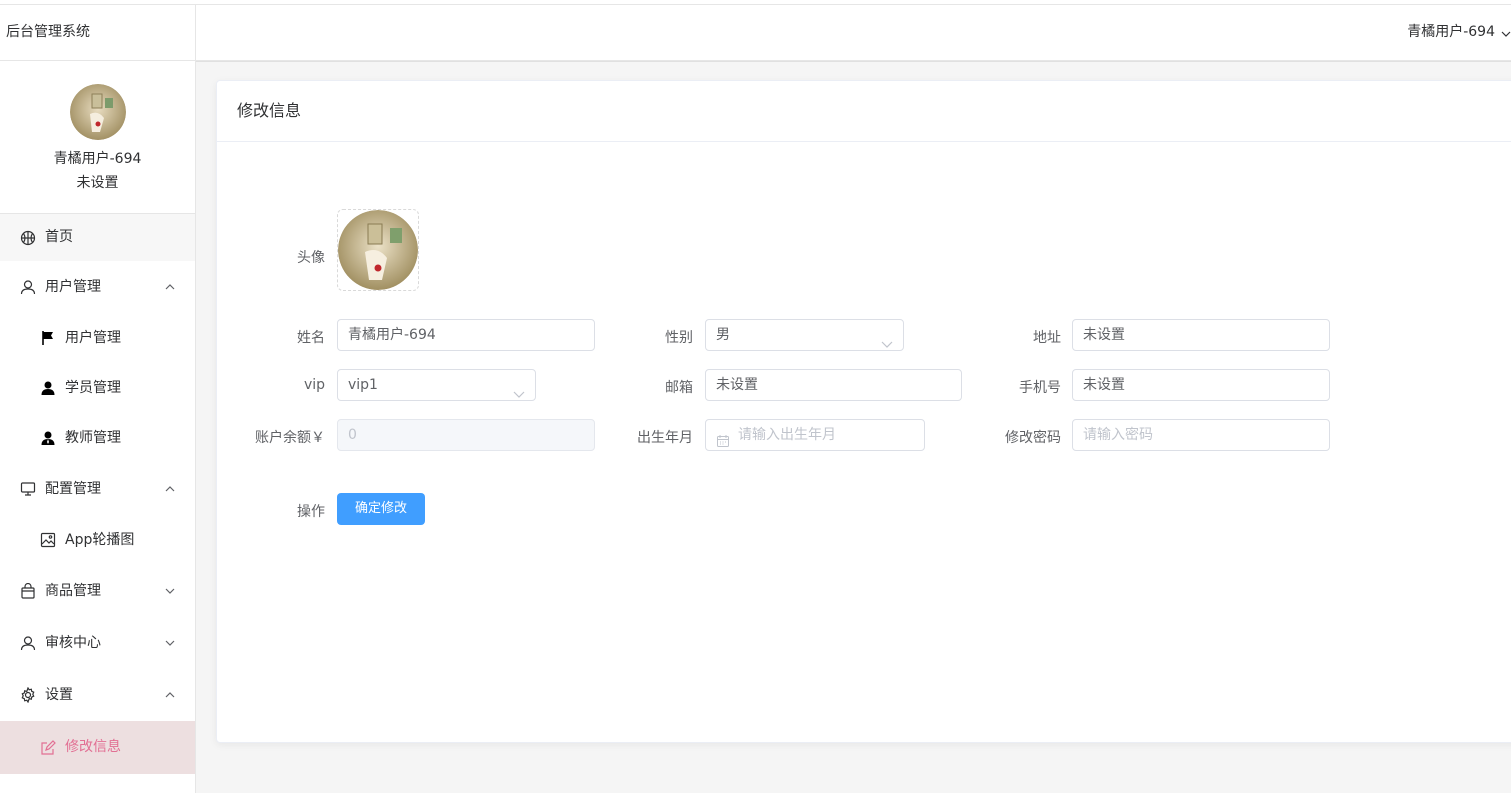  I want to click on sidebar-item-user-mgmt-sub: 用户管理, so click(97, 338).